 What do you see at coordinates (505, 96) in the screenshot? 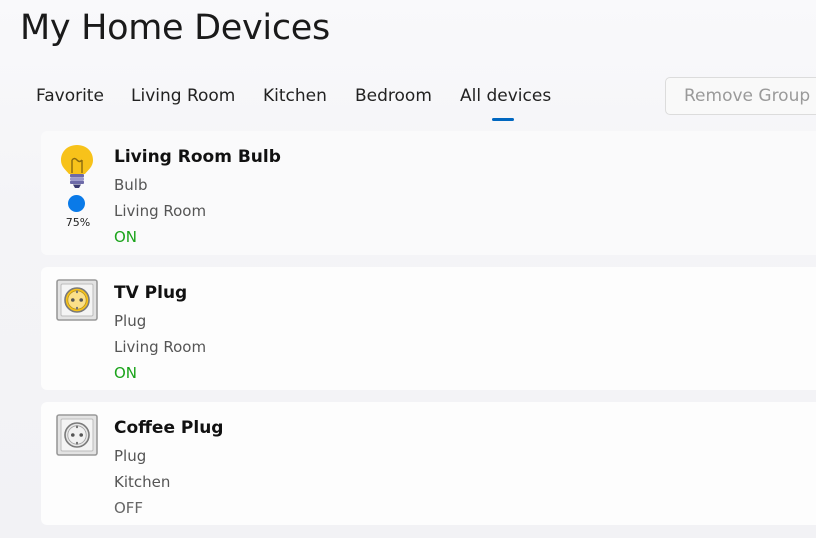
I see `tab-all-devices: All devices` at bounding box center [505, 96].